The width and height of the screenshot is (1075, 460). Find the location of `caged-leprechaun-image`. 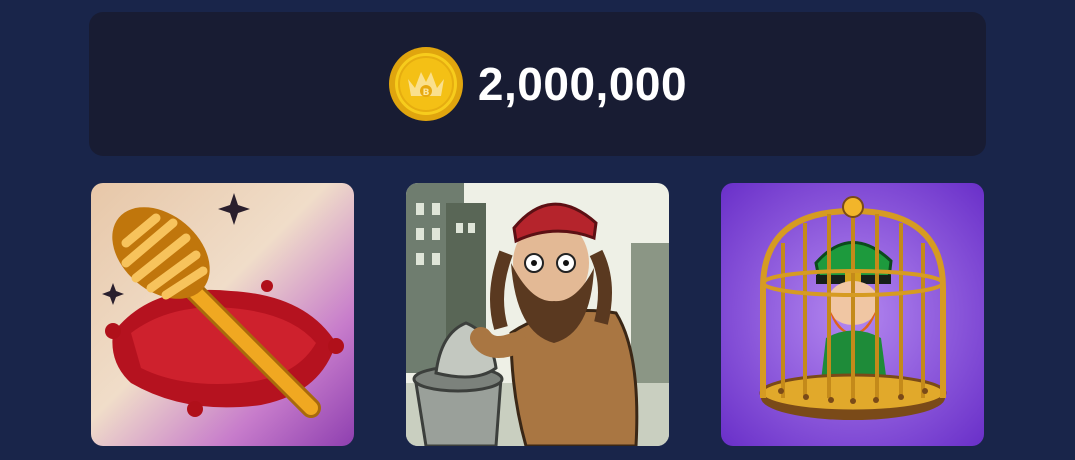

caged-leprechaun-image is located at coordinates (852, 314).